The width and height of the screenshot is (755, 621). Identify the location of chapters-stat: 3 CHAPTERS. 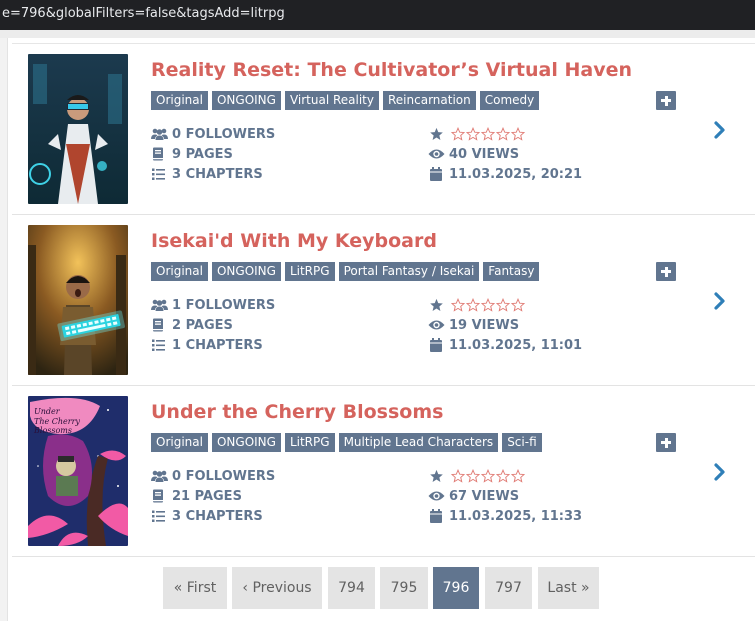
(207, 516).